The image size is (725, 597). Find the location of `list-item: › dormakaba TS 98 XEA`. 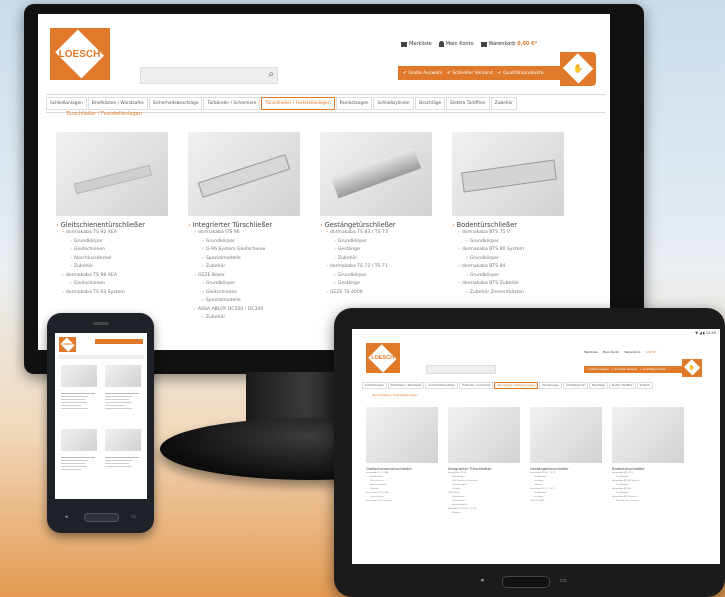

list-item: › dormakaba TS 98 XEA is located at coordinates (112, 276).